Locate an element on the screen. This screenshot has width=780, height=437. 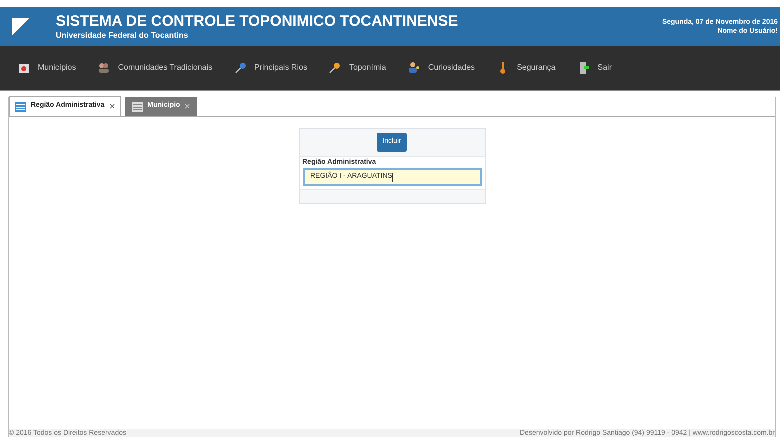
menu-item: Segurança is located at coordinates (536, 68).